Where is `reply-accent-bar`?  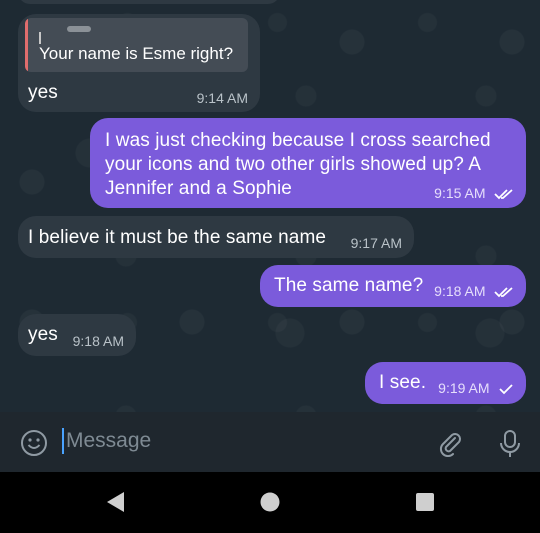
reply-accent-bar is located at coordinates (26, 45).